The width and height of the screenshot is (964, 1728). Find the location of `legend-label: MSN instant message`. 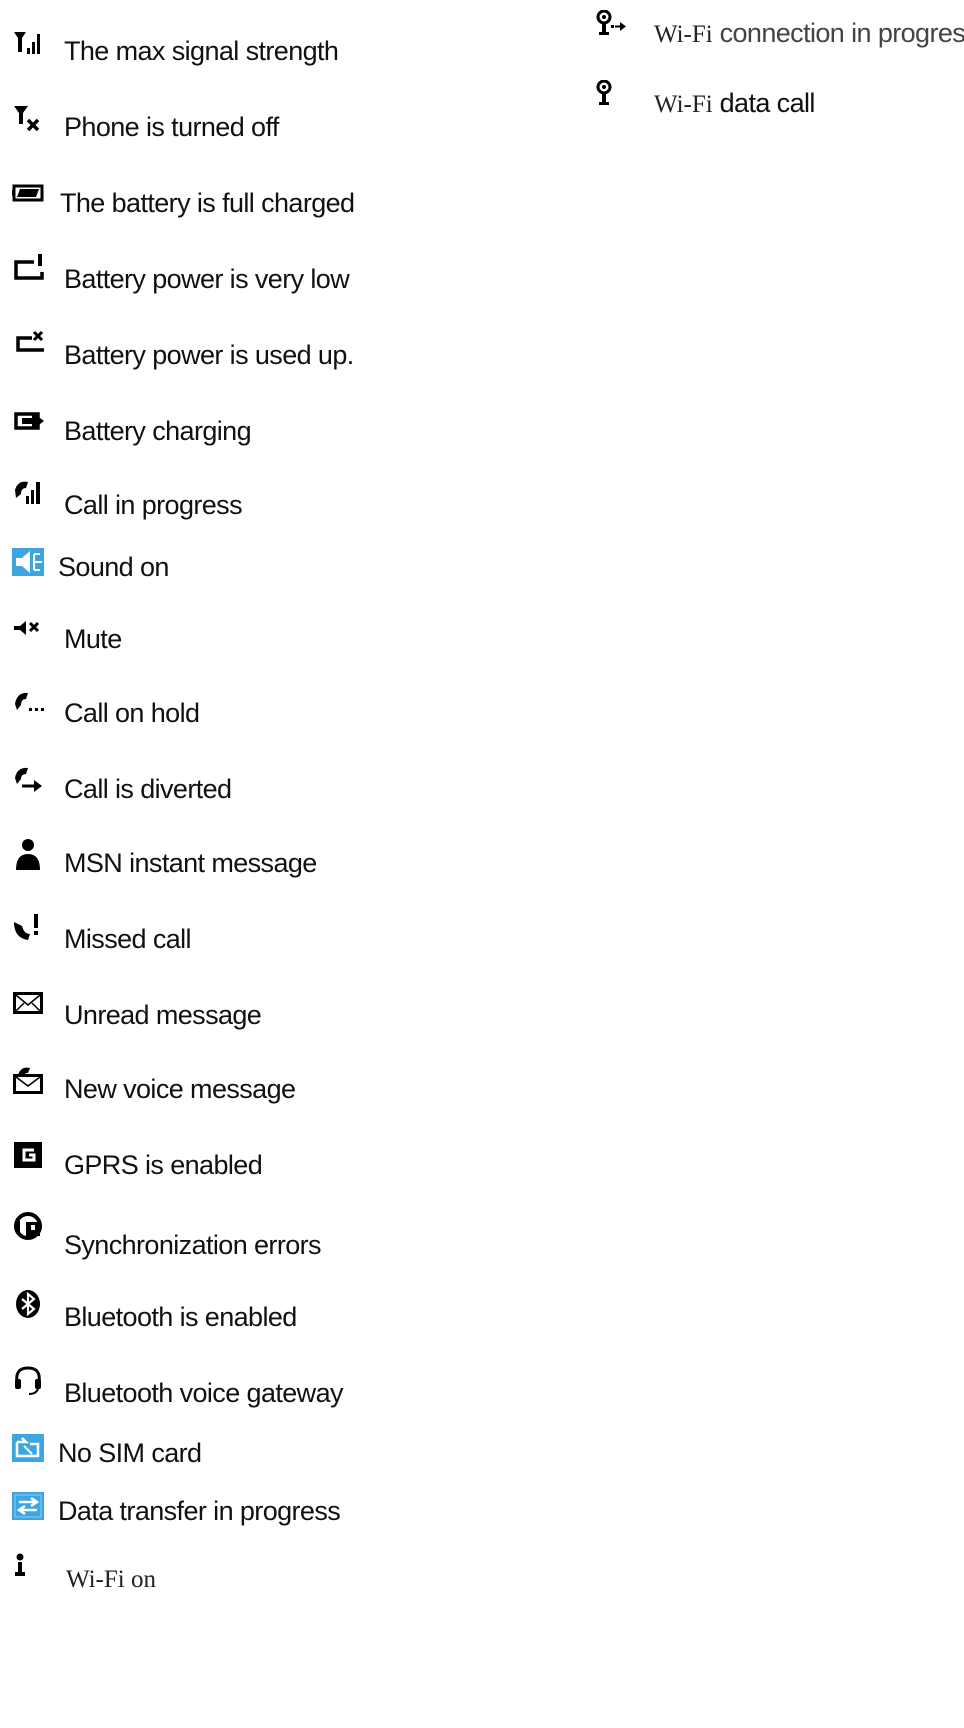

legend-label: MSN instant message is located at coordinates (190, 863).